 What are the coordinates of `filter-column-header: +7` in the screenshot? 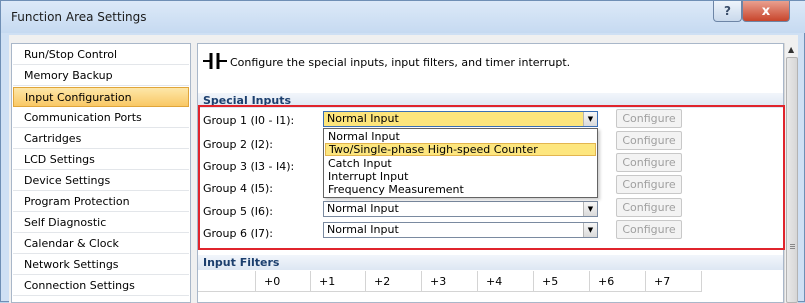 It's located at (674, 281).